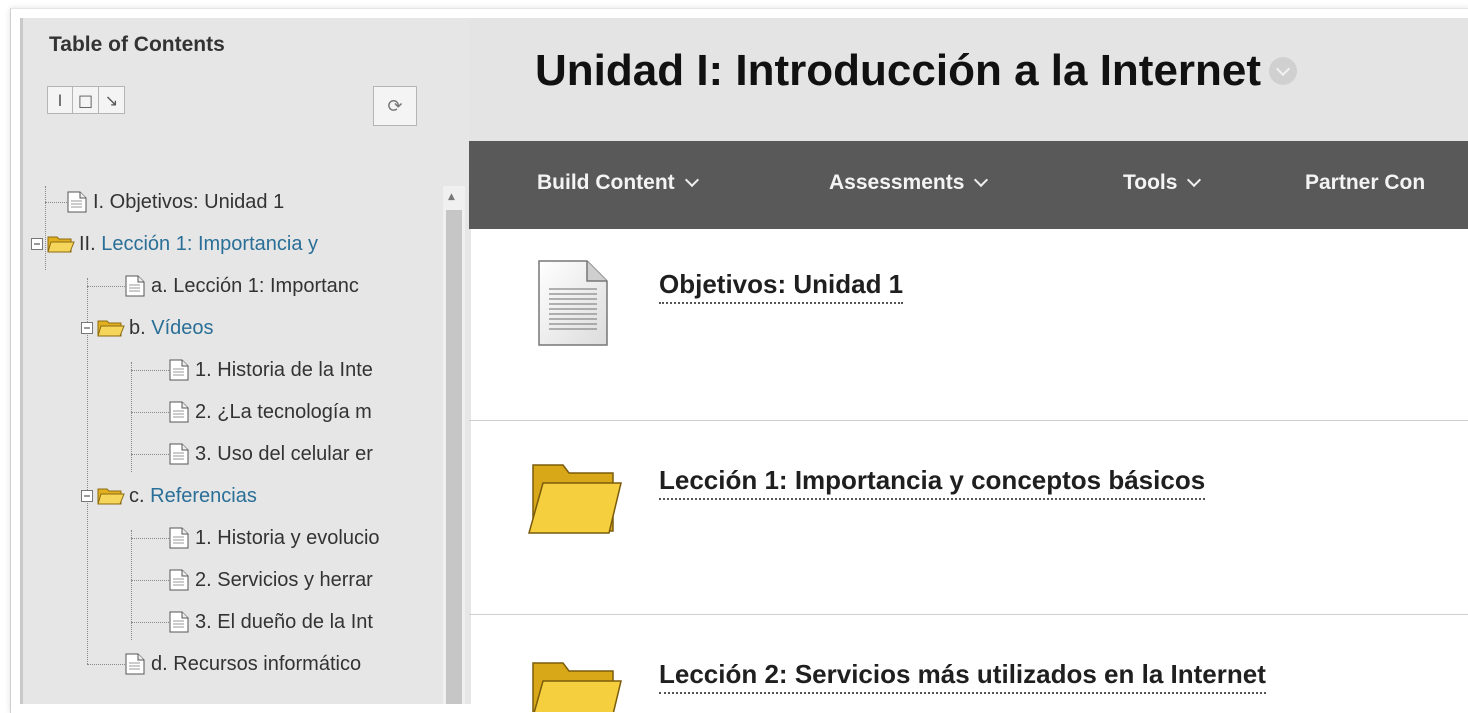  I want to click on toc-folder: II. Lección 1: Importancia y, so click(174, 244).